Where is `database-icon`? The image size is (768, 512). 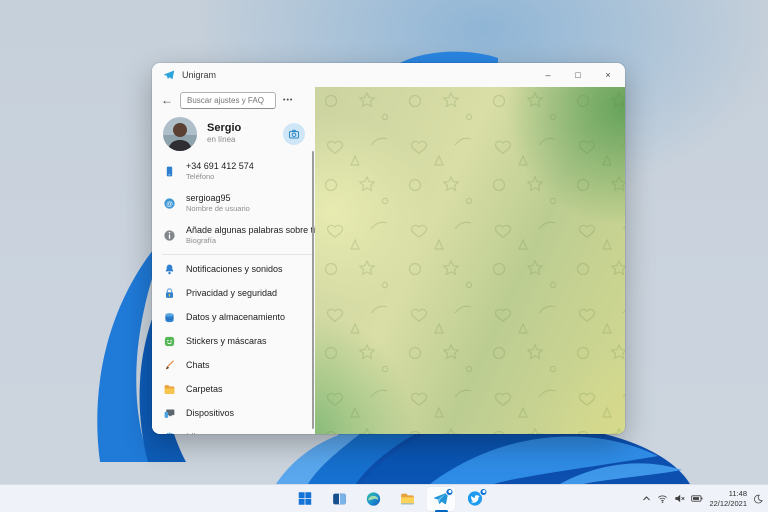 database-icon is located at coordinates (169, 317).